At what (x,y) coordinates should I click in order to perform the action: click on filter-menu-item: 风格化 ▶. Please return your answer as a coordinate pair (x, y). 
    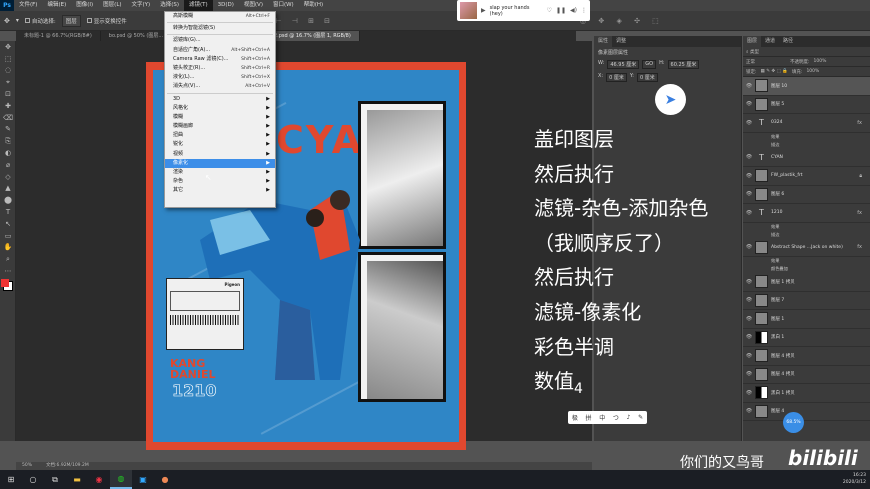
    Looking at the image, I should click on (220, 108).